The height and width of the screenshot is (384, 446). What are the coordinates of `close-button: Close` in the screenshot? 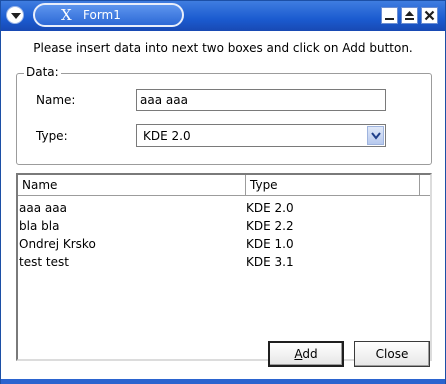 It's located at (392, 354).